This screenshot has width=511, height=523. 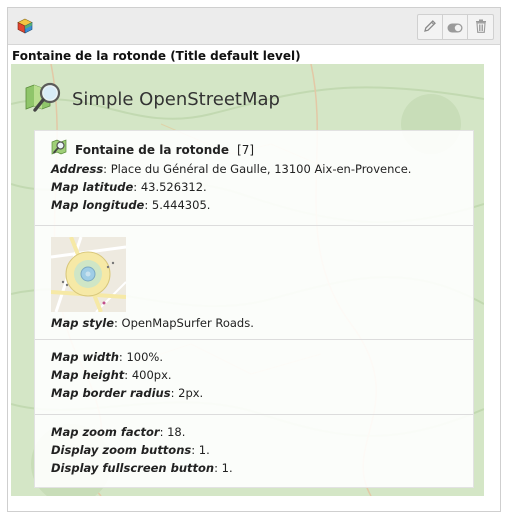 What do you see at coordinates (59, 149) in the screenshot?
I see `map-pin-icon` at bounding box center [59, 149].